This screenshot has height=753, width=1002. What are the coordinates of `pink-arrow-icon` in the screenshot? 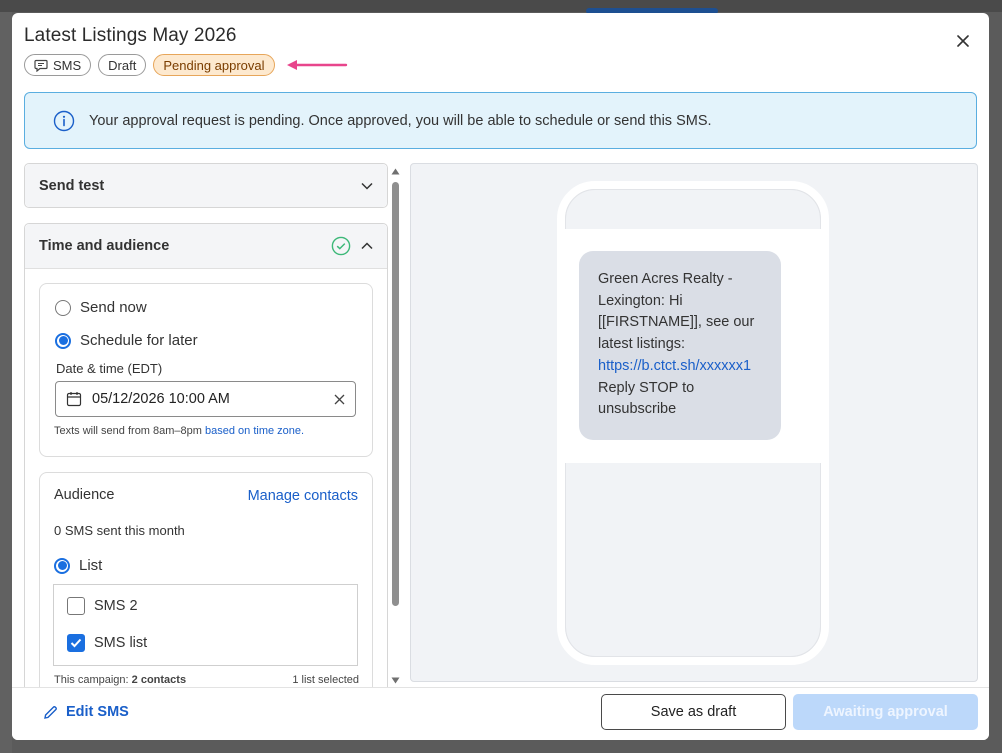 It's located at (317, 65).